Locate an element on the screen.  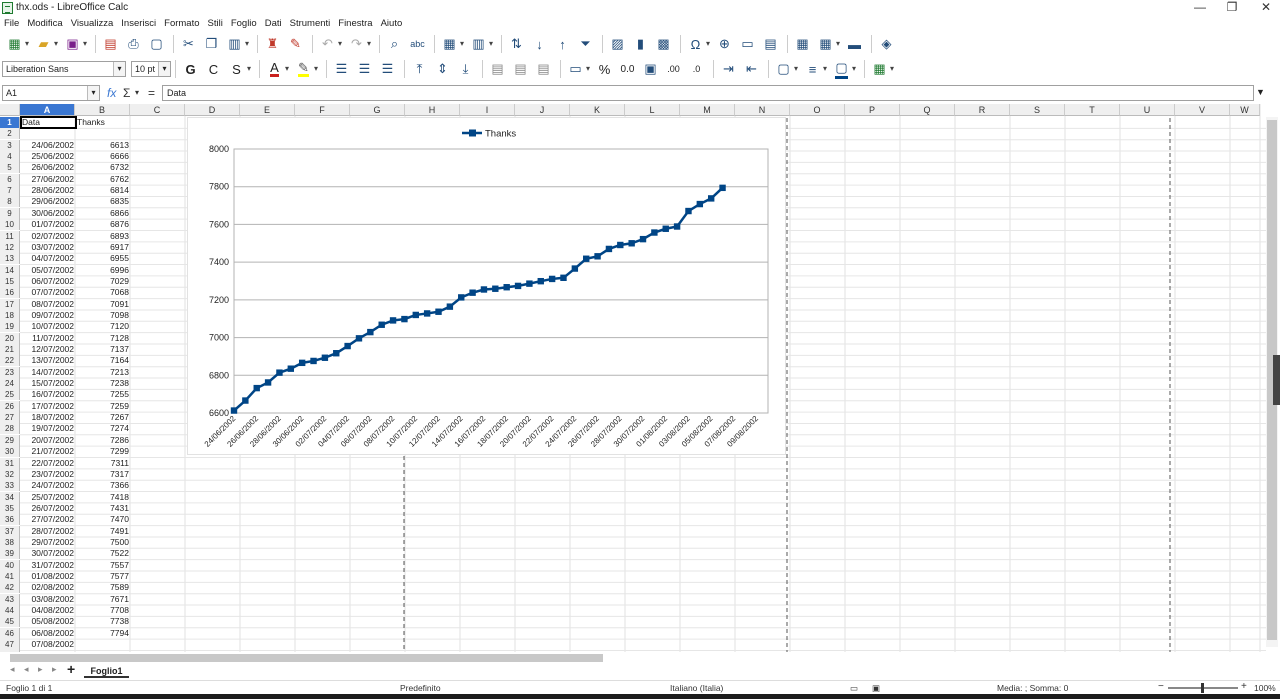
scroll-thumb is located at coordinates (306, 658).